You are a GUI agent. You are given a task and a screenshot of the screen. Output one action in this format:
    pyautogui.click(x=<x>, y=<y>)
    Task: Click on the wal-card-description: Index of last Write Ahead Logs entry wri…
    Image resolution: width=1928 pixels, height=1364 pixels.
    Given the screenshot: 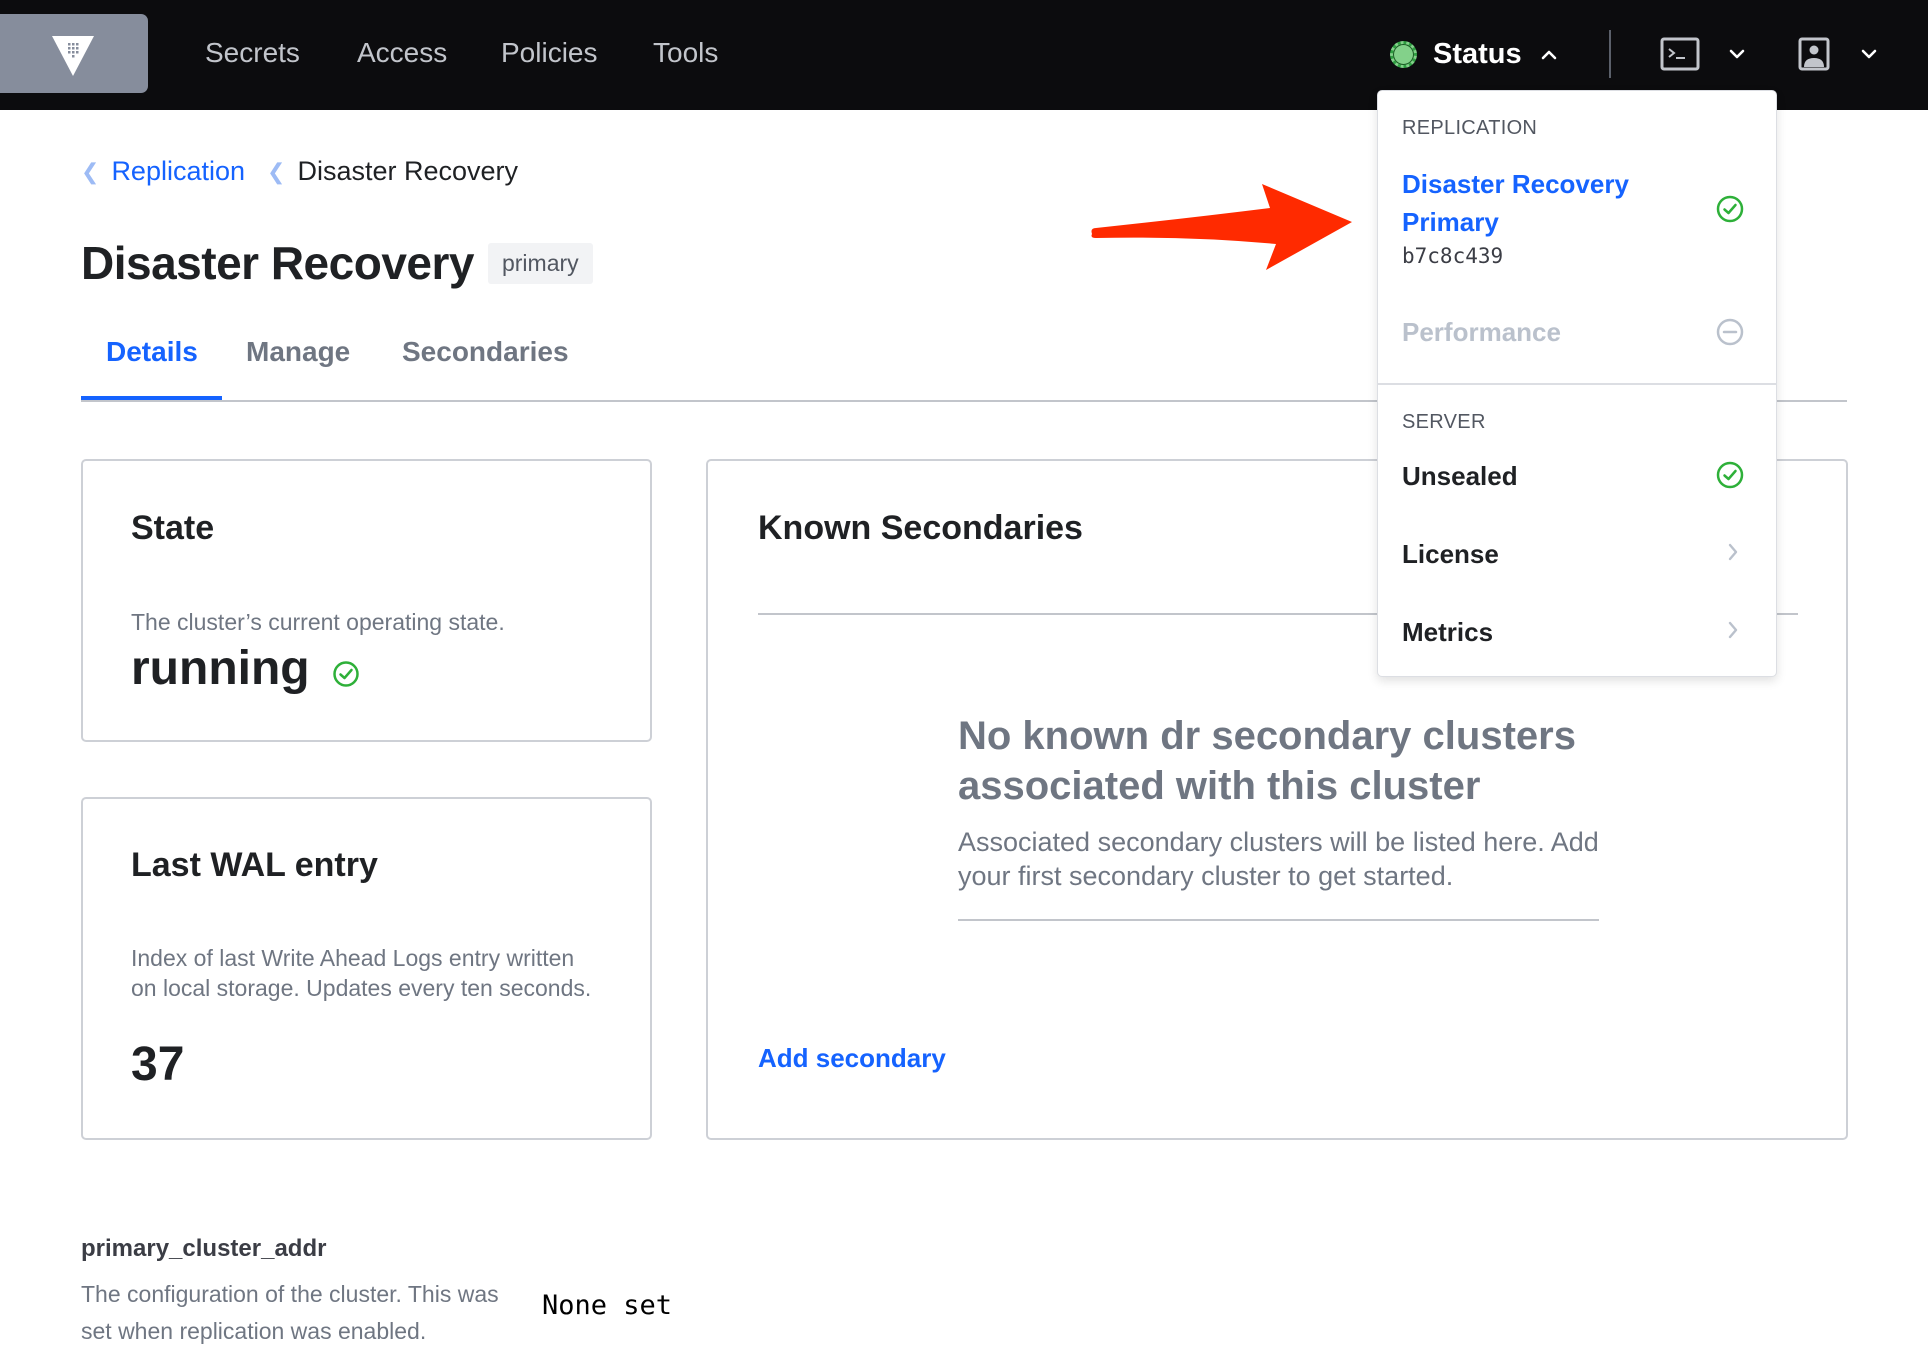 What is the action you would take?
    pyautogui.click(x=361, y=973)
    